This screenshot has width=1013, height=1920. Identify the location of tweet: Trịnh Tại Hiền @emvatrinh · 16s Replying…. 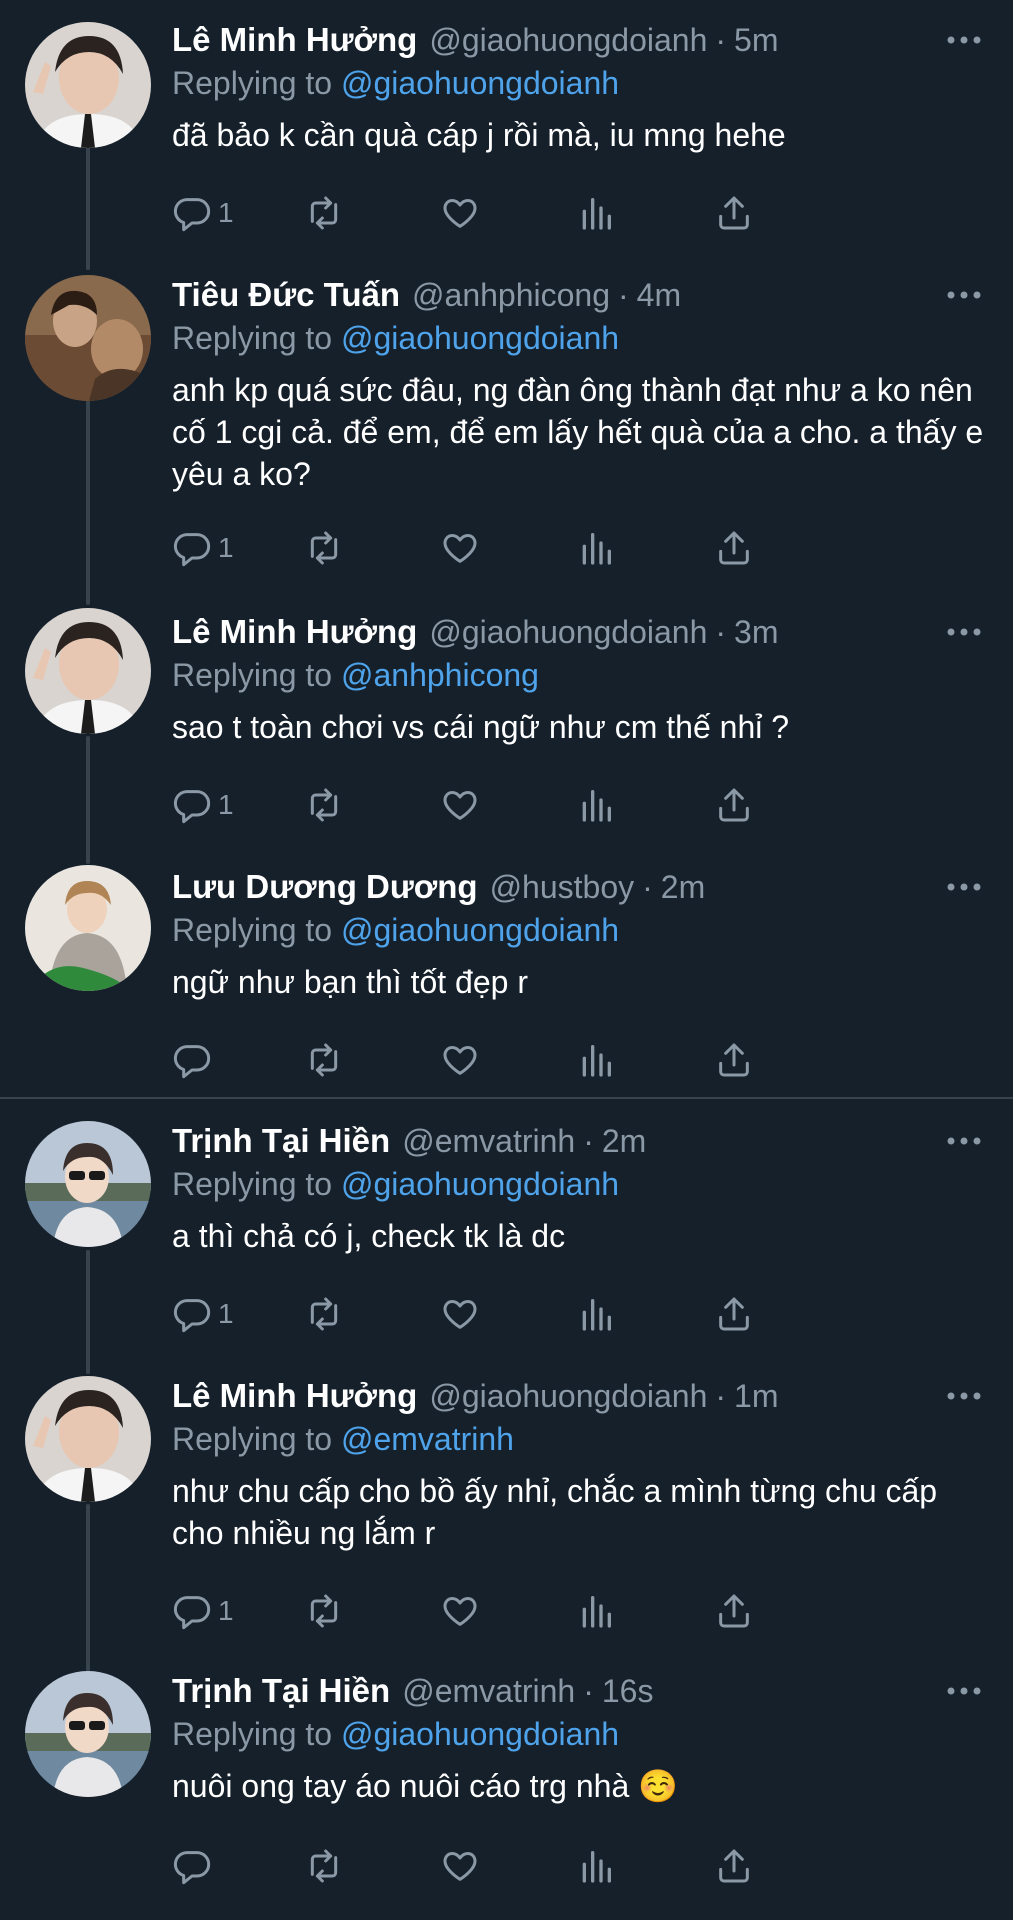
(506, 1789).